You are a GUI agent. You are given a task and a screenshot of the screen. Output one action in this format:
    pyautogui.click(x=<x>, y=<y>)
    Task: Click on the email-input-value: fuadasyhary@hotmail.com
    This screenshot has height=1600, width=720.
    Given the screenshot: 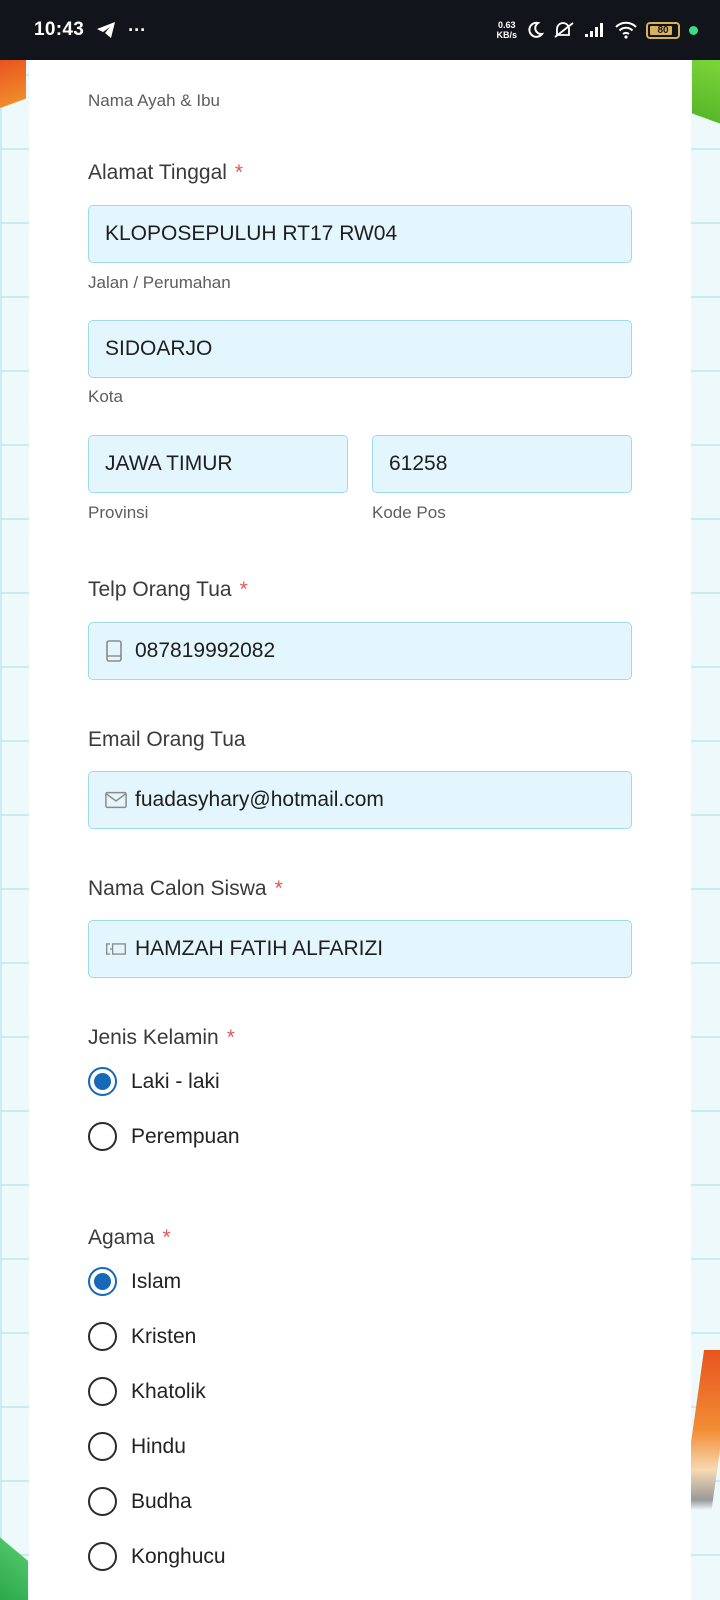 What is the action you would take?
    pyautogui.click(x=259, y=799)
    